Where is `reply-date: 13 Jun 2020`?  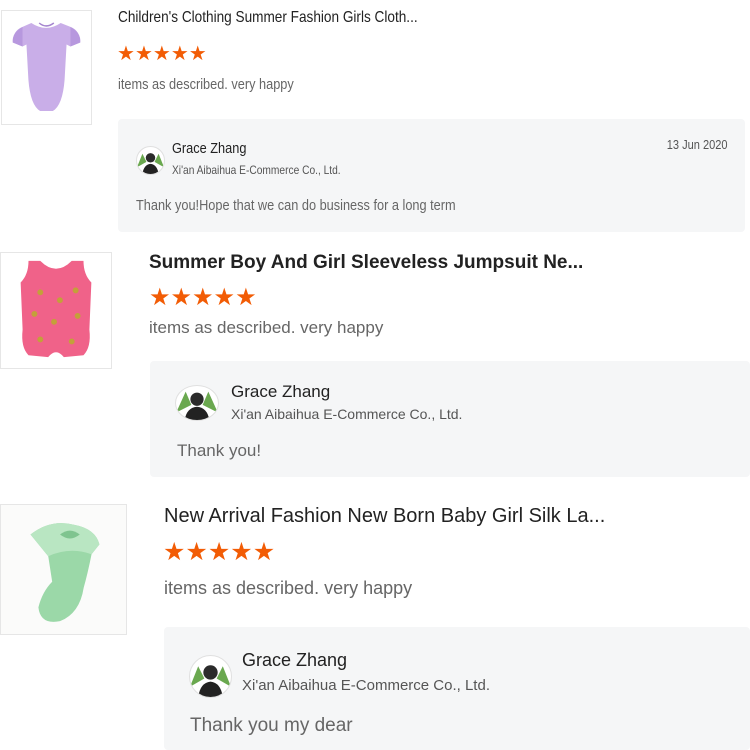 reply-date: 13 Jun 2020 is located at coordinates (697, 144).